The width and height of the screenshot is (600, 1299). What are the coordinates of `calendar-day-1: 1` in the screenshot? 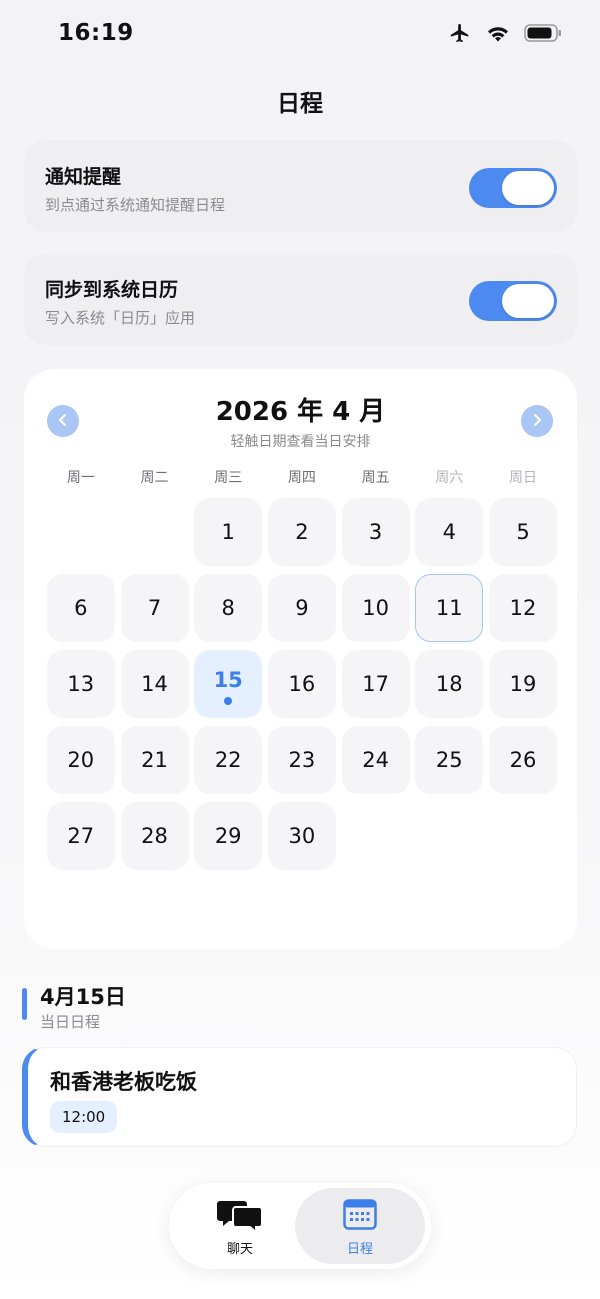 It's located at (228, 532).